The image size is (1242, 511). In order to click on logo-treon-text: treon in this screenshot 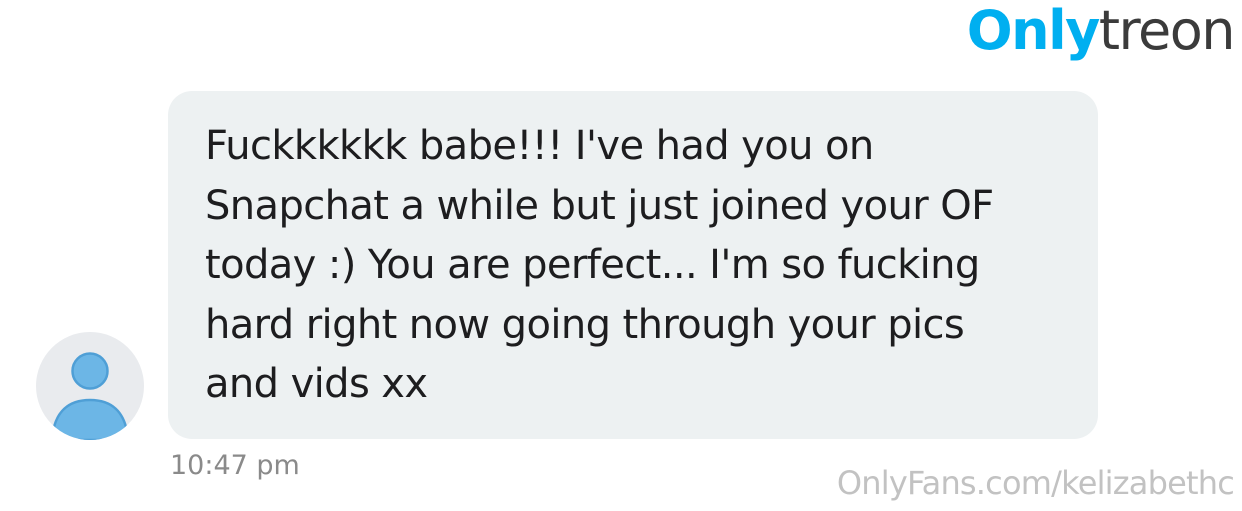, I will do `click(1167, 31)`.